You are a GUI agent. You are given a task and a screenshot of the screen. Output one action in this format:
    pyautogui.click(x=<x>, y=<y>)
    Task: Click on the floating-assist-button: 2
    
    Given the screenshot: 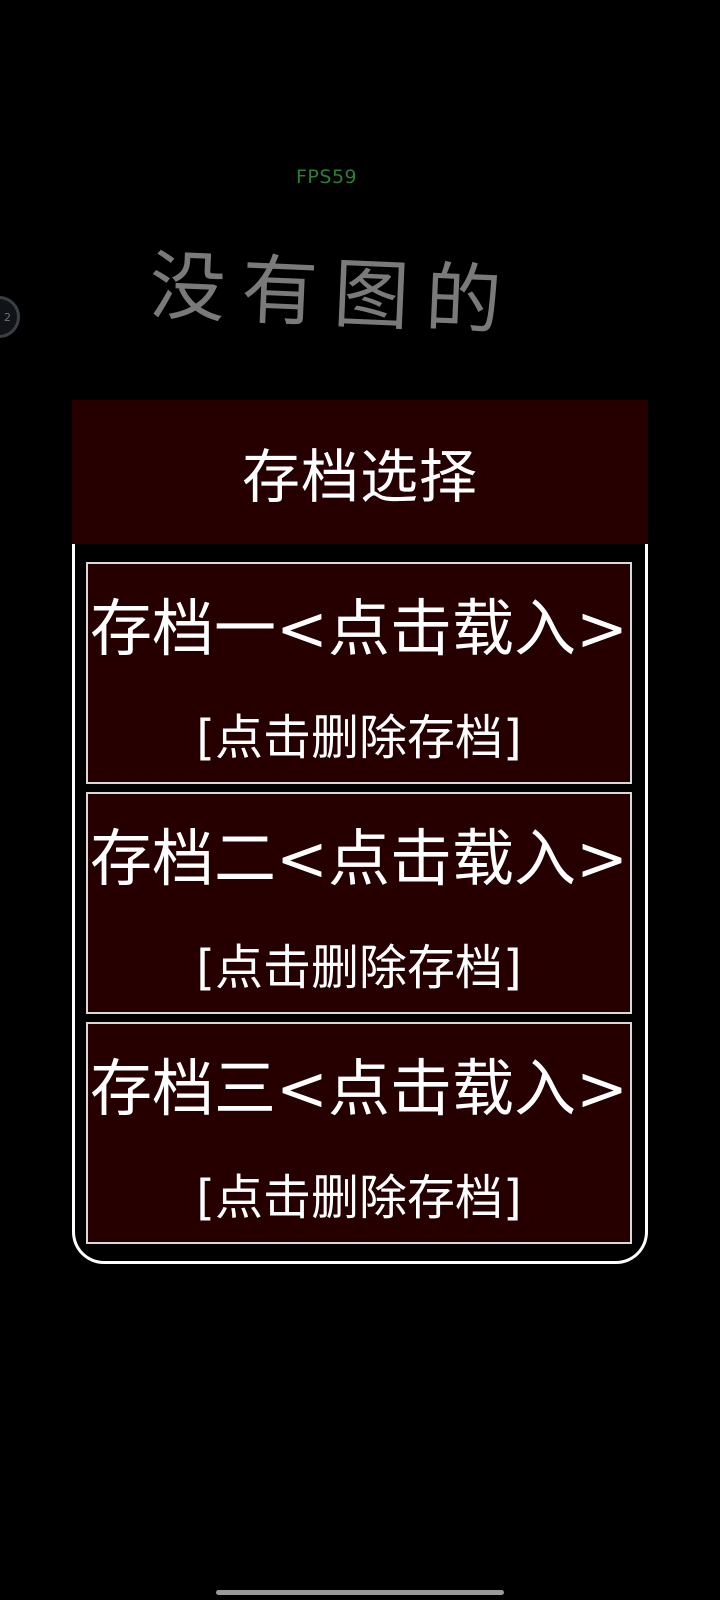 What is the action you would take?
    pyautogui.click(x=10, y=317)
    